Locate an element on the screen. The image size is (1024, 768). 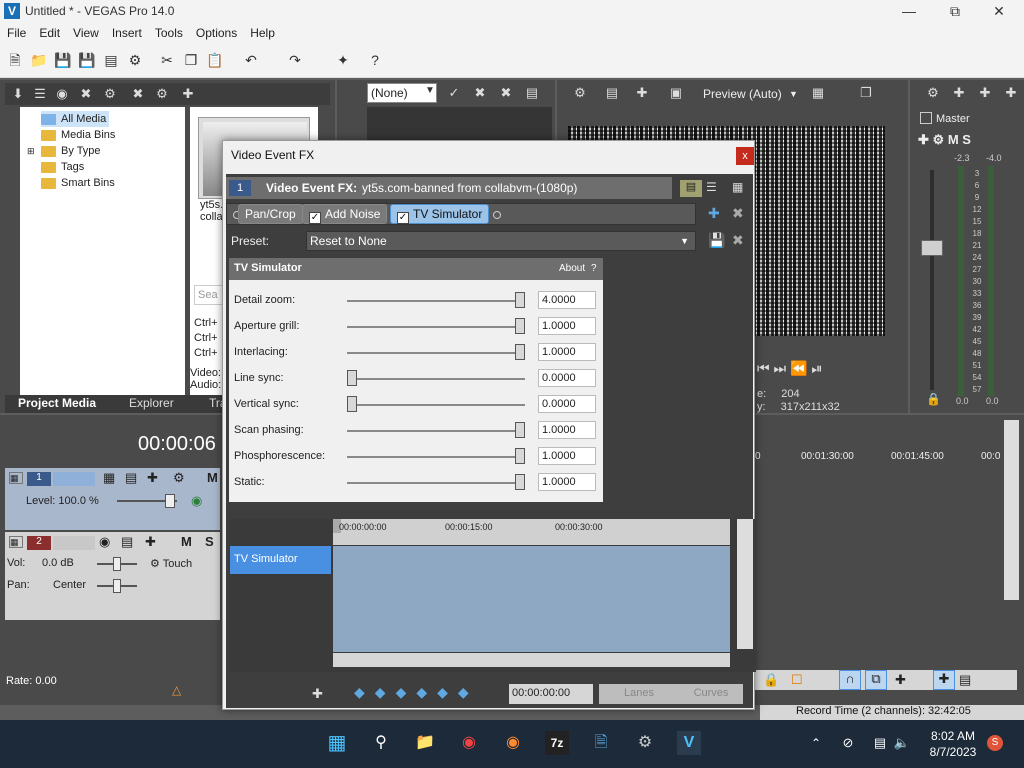
tab-explorer: Explorer is located at coordinates (151, 403).